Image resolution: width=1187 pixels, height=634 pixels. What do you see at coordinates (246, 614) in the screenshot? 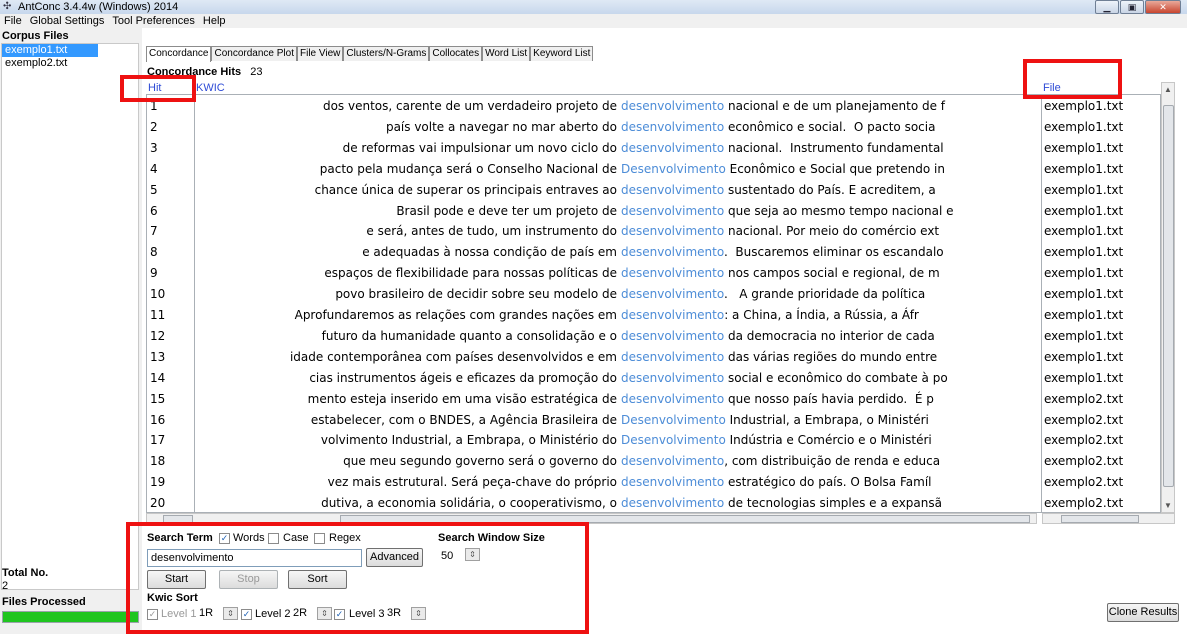
I see `level2-checkbox: ✓` at bounding box center [246, 614].